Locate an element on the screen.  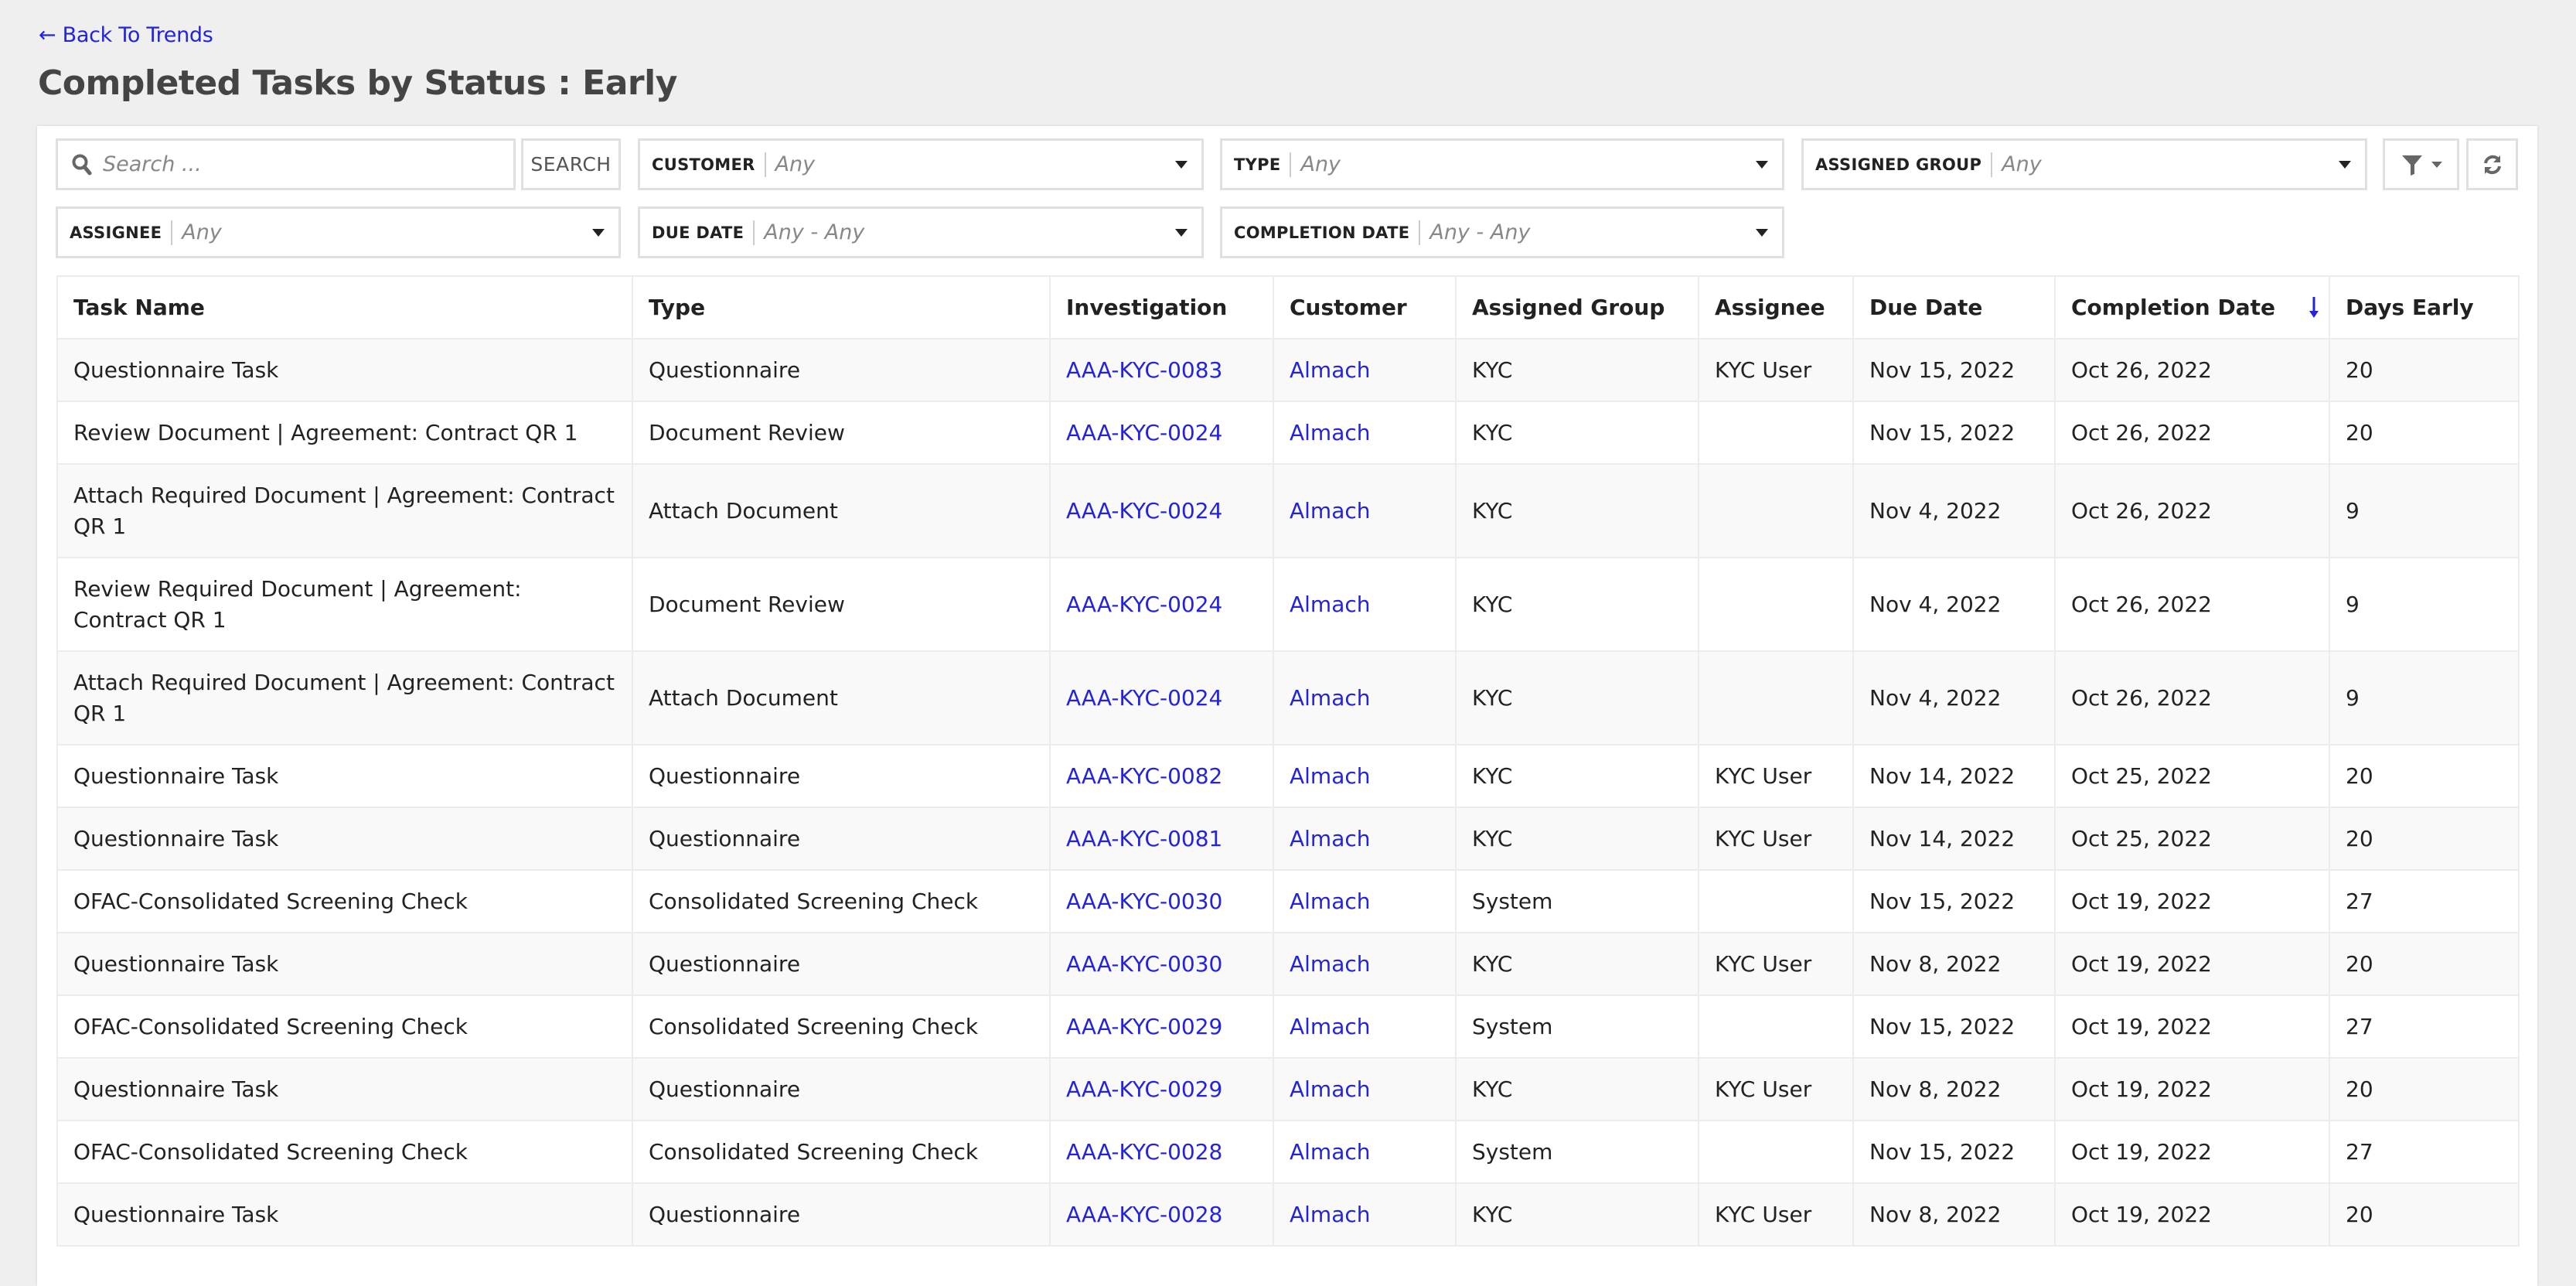
type-cell: Attach Document is located at coordinates (841, 511).